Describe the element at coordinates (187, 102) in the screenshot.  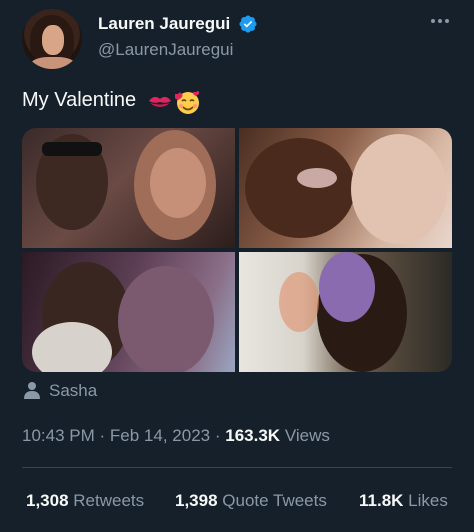
I see `smiling-face-with-hearts-emoji` at that location.